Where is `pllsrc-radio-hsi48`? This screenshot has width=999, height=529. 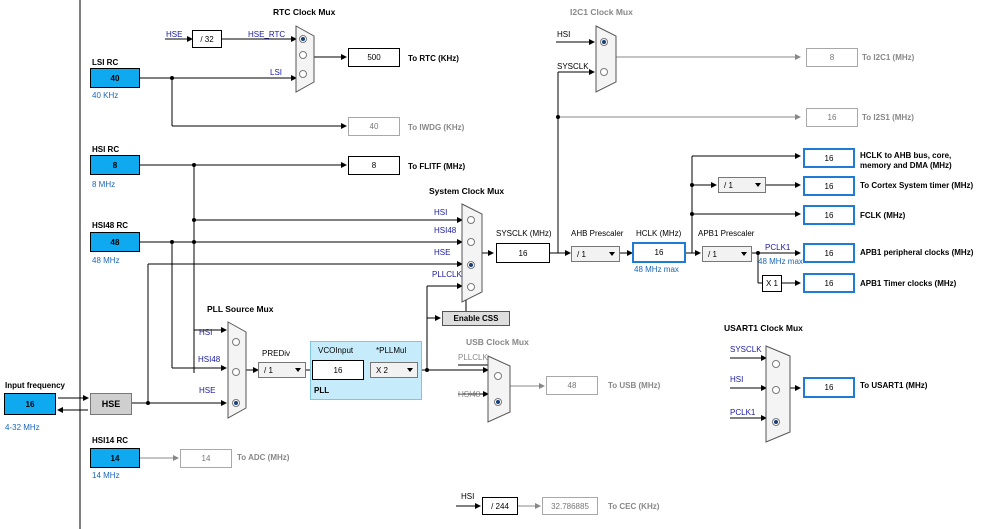
pllsrc-radio-hsi48 is located at coordinates (236, 372).